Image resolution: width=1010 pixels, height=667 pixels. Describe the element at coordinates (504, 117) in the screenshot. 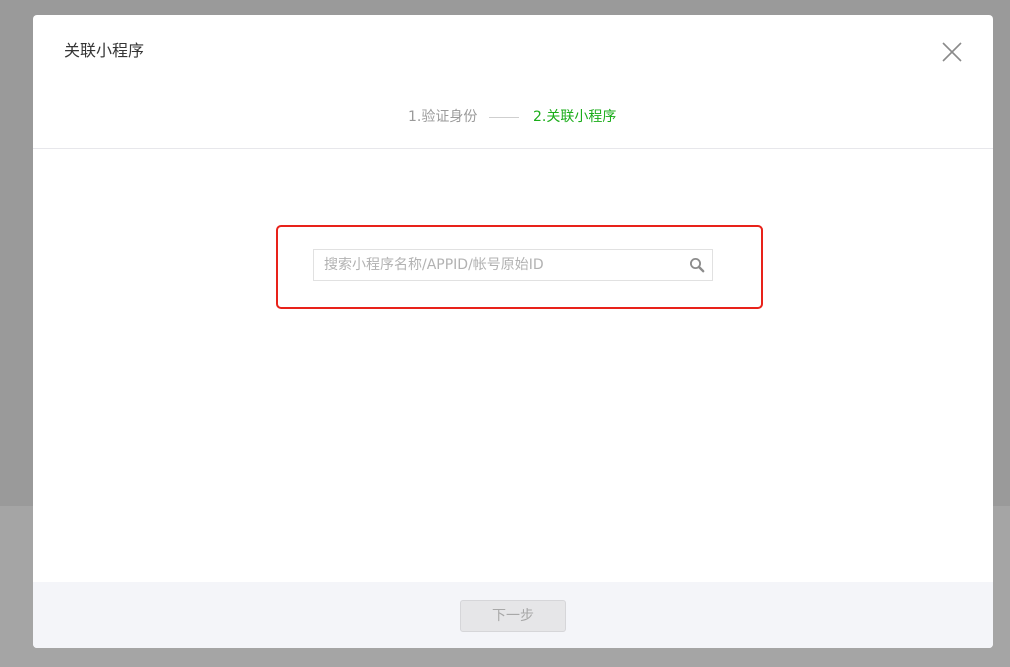

I see `step-separator` at that location.